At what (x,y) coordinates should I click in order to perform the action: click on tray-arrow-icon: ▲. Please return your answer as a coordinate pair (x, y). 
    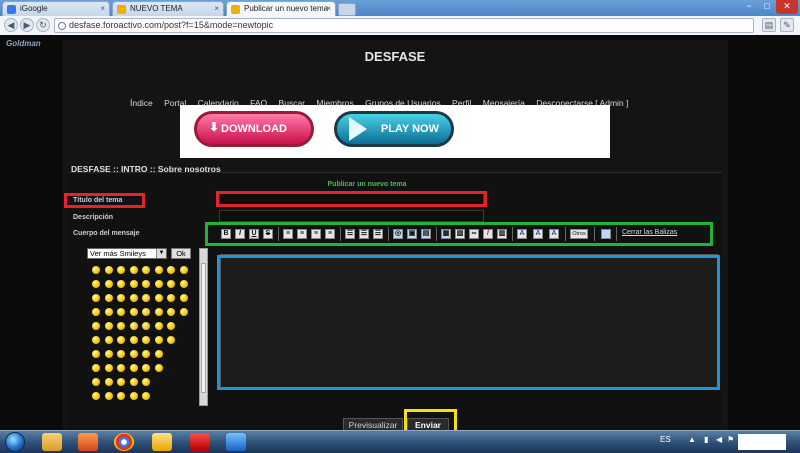
    Looking at the image, I should click on (692, 439).